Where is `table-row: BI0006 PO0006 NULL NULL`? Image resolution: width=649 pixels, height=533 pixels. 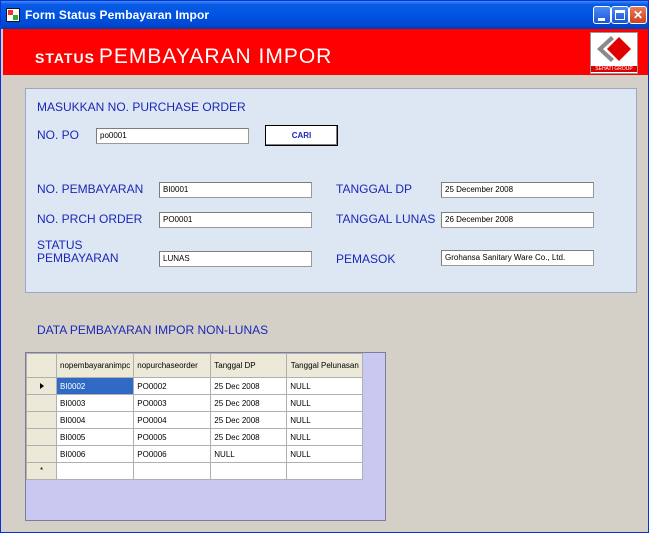
table-row: BI0006 PO0006 NULL NULL is located at coordinates (195, 454).